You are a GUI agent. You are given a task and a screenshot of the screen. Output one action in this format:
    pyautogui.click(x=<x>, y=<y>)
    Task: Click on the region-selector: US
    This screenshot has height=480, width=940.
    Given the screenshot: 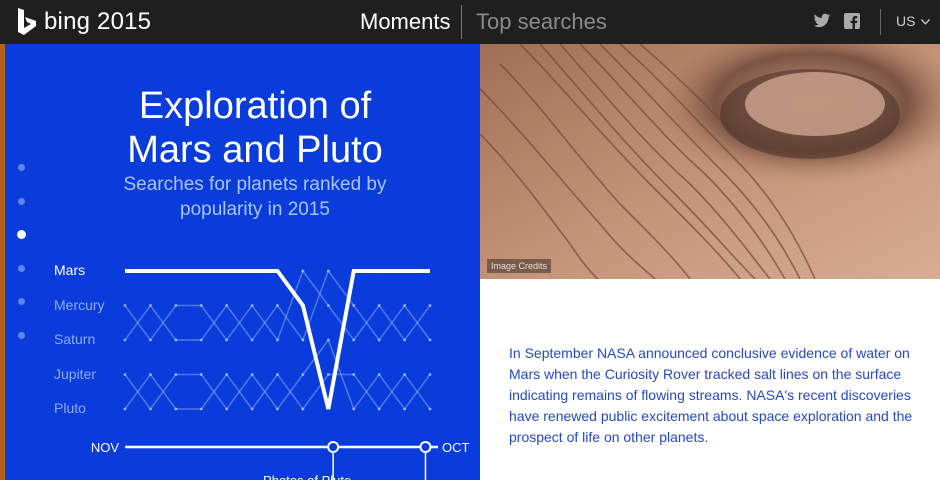 What is the action you would take?
    pyautogui.click(x=913, y=21)
    